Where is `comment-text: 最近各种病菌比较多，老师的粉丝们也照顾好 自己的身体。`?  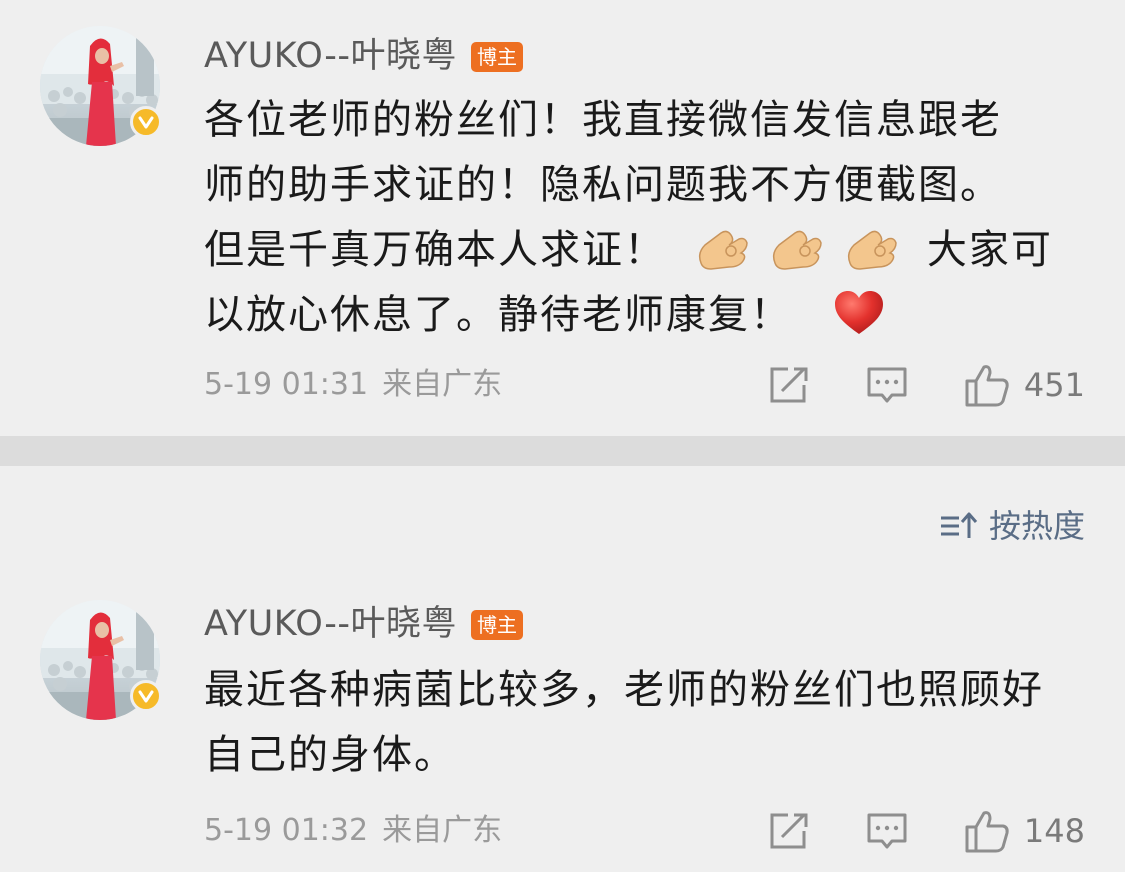
comment-text: 最近各种病菌比较多，老师的粉丝们也照顾好 自己的身体。 is located at coordinates (639, 723).